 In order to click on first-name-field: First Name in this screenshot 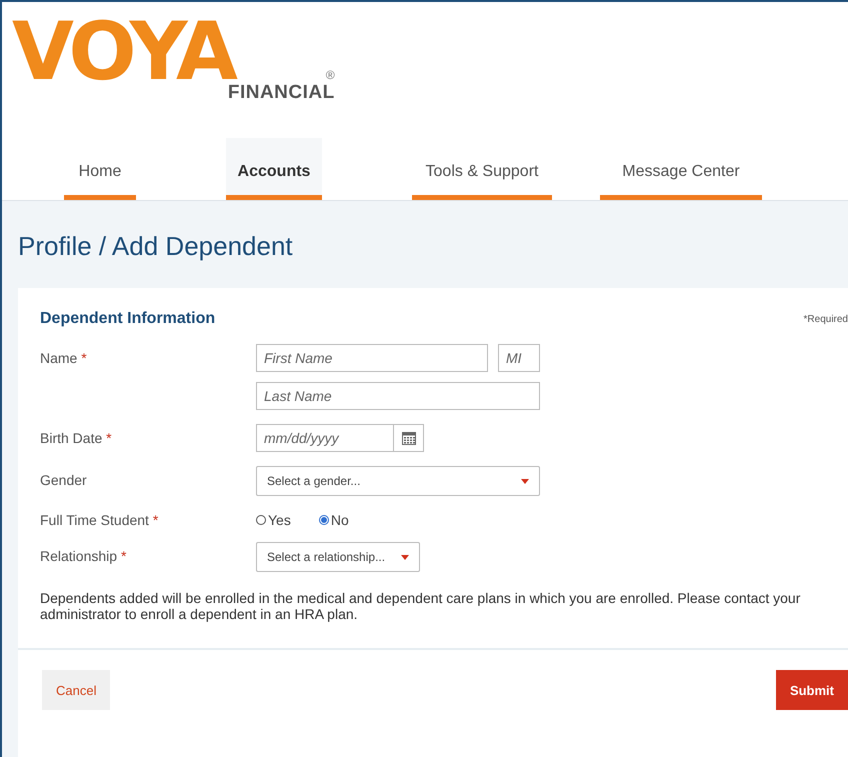, I will do `click(372, 358)`.